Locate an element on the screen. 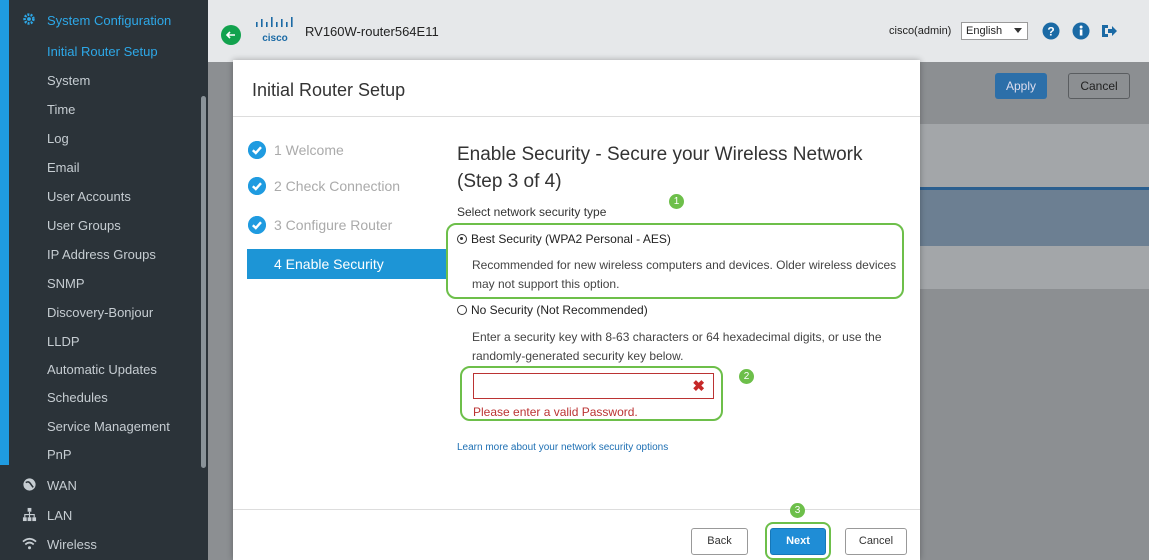 This screenshot has width=1149, height=560. step-check-connection: 2 Check Connection is located at coordinates (348, 189).